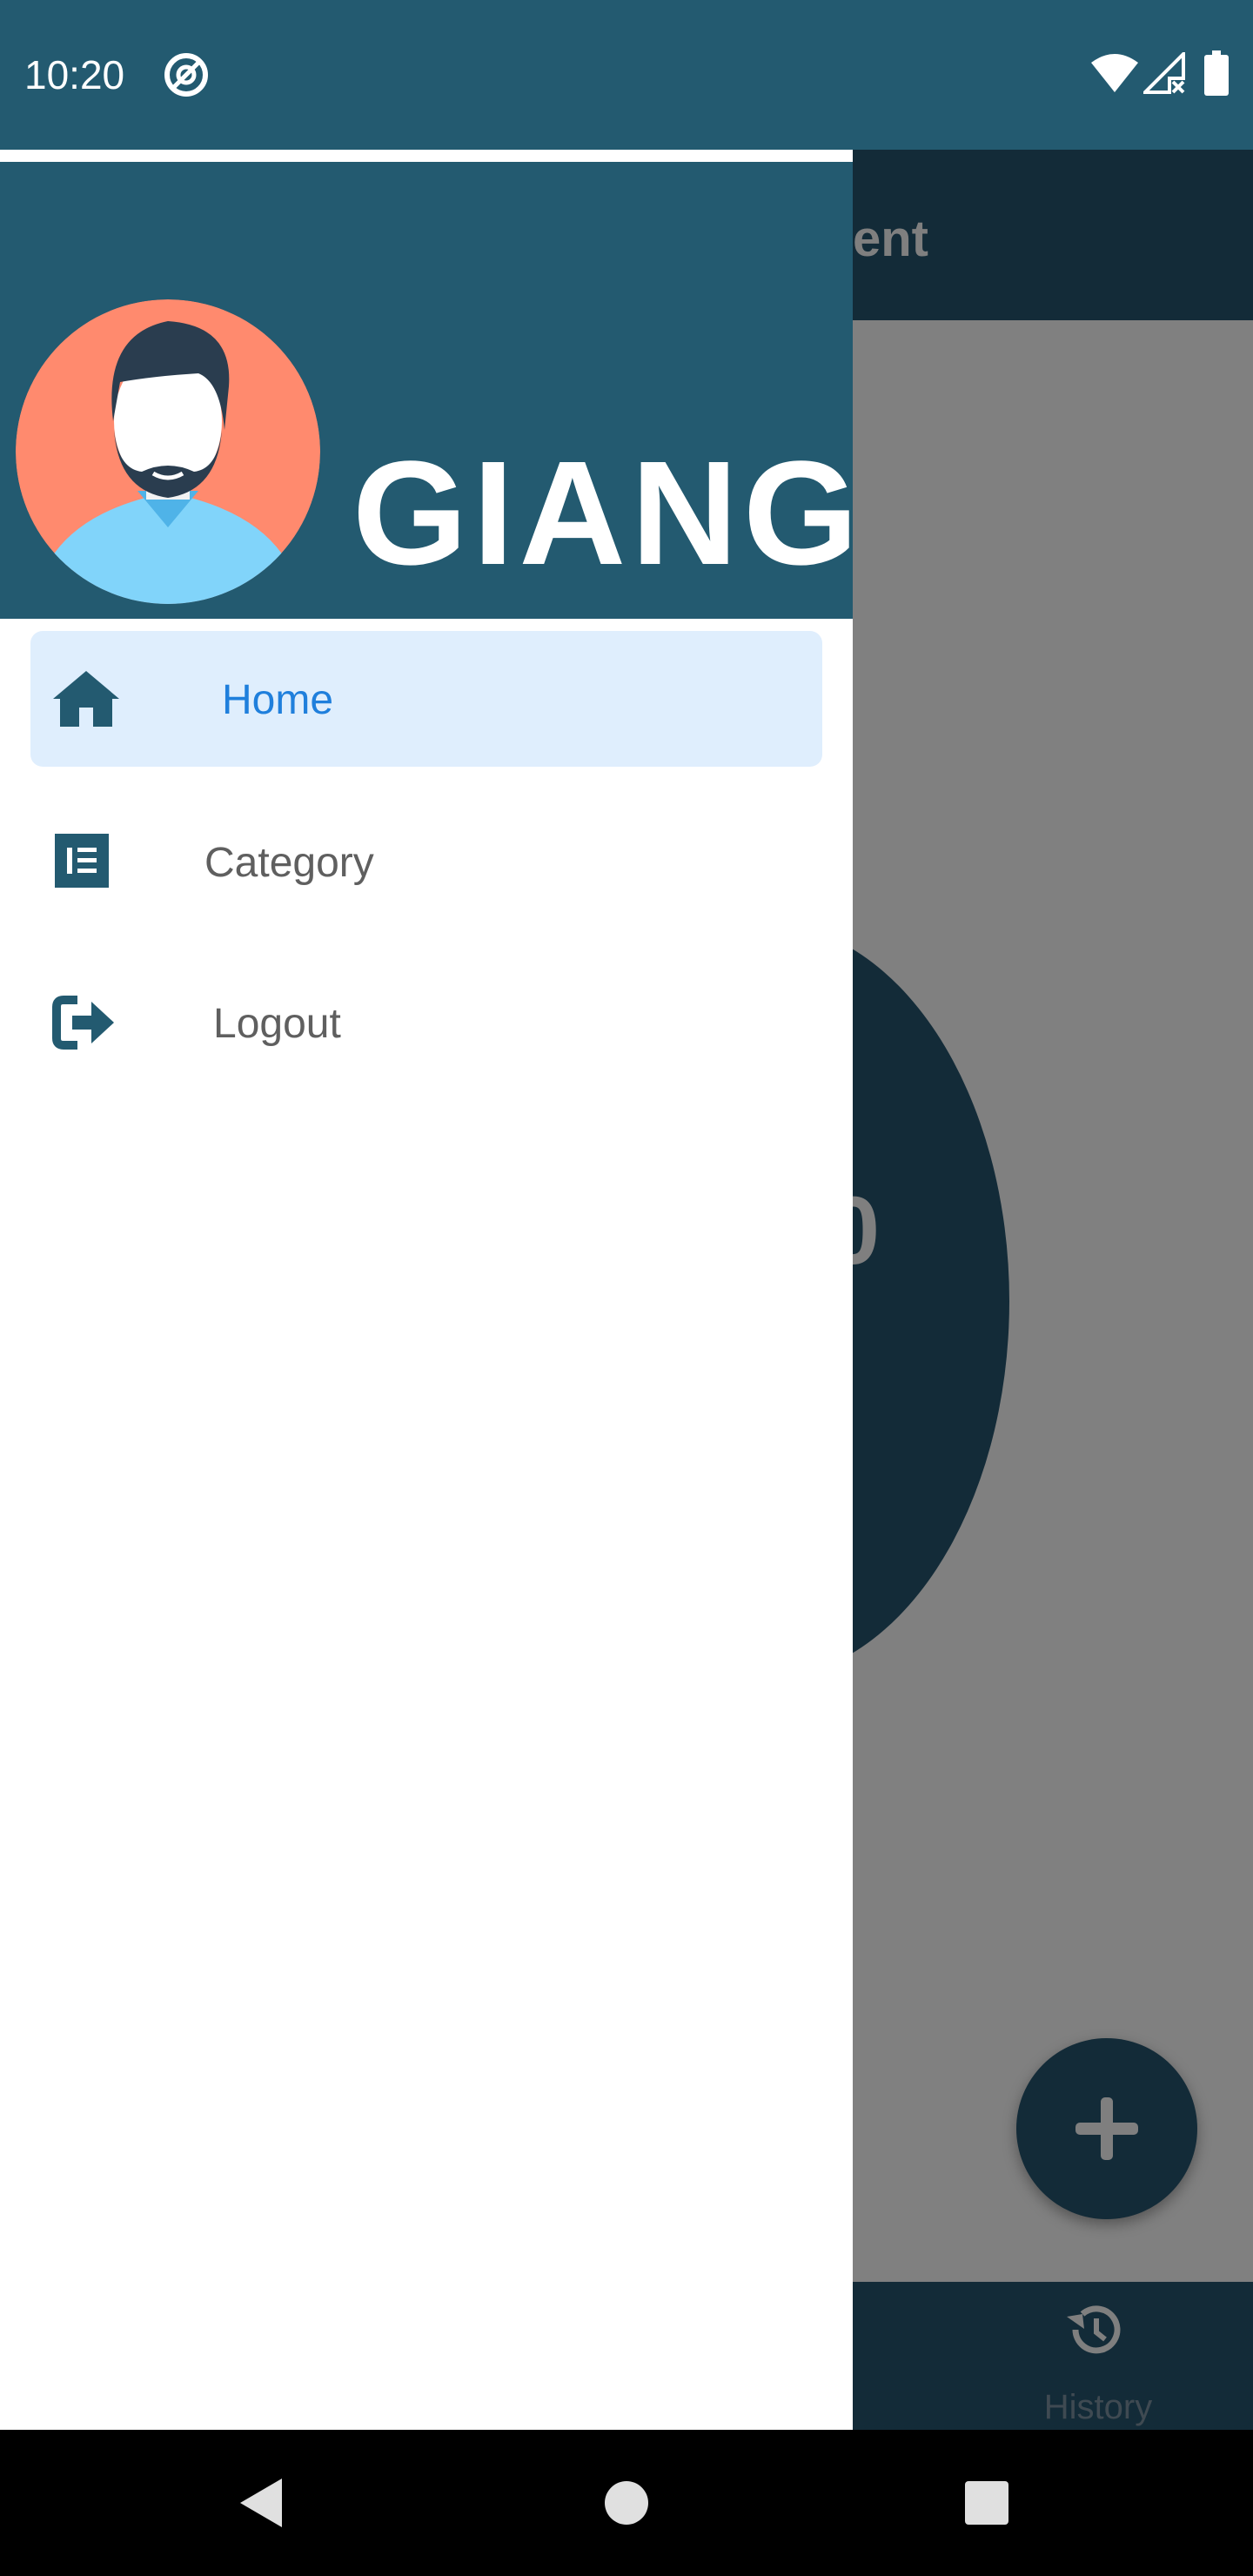  I want to click on wifi-icon, so click(1114, 73).